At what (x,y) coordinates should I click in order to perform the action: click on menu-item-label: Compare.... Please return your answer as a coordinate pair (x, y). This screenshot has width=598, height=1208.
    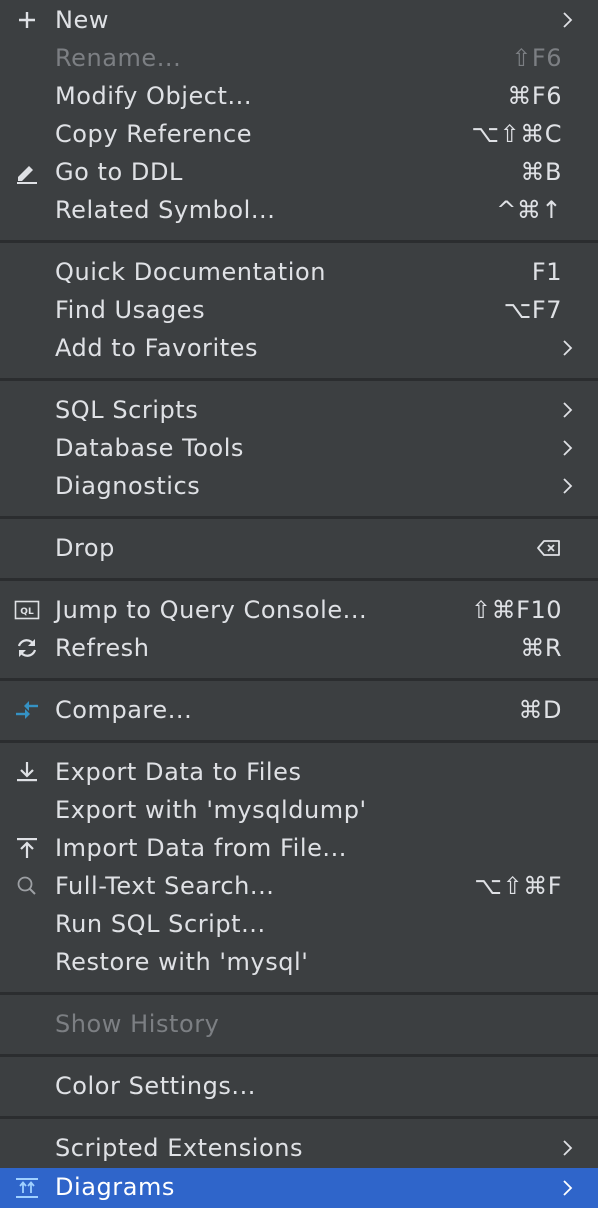
    Looking at the image, I should click on (124, 710).